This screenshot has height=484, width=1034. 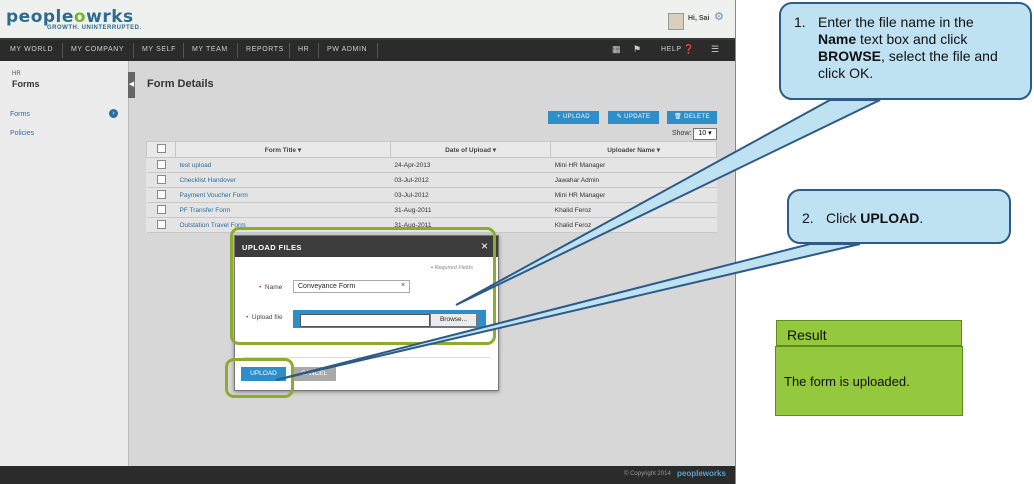 I want to click on select-all-checkbox, so click(x=161, y=148).